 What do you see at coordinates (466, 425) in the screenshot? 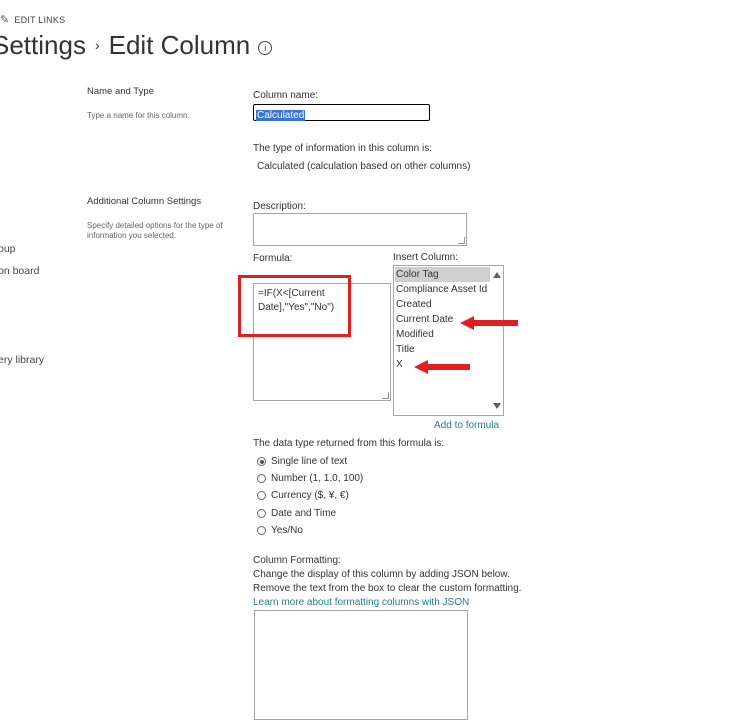
I see `add-to-formula-link: Add to formula` at bounding box center [466, 425].